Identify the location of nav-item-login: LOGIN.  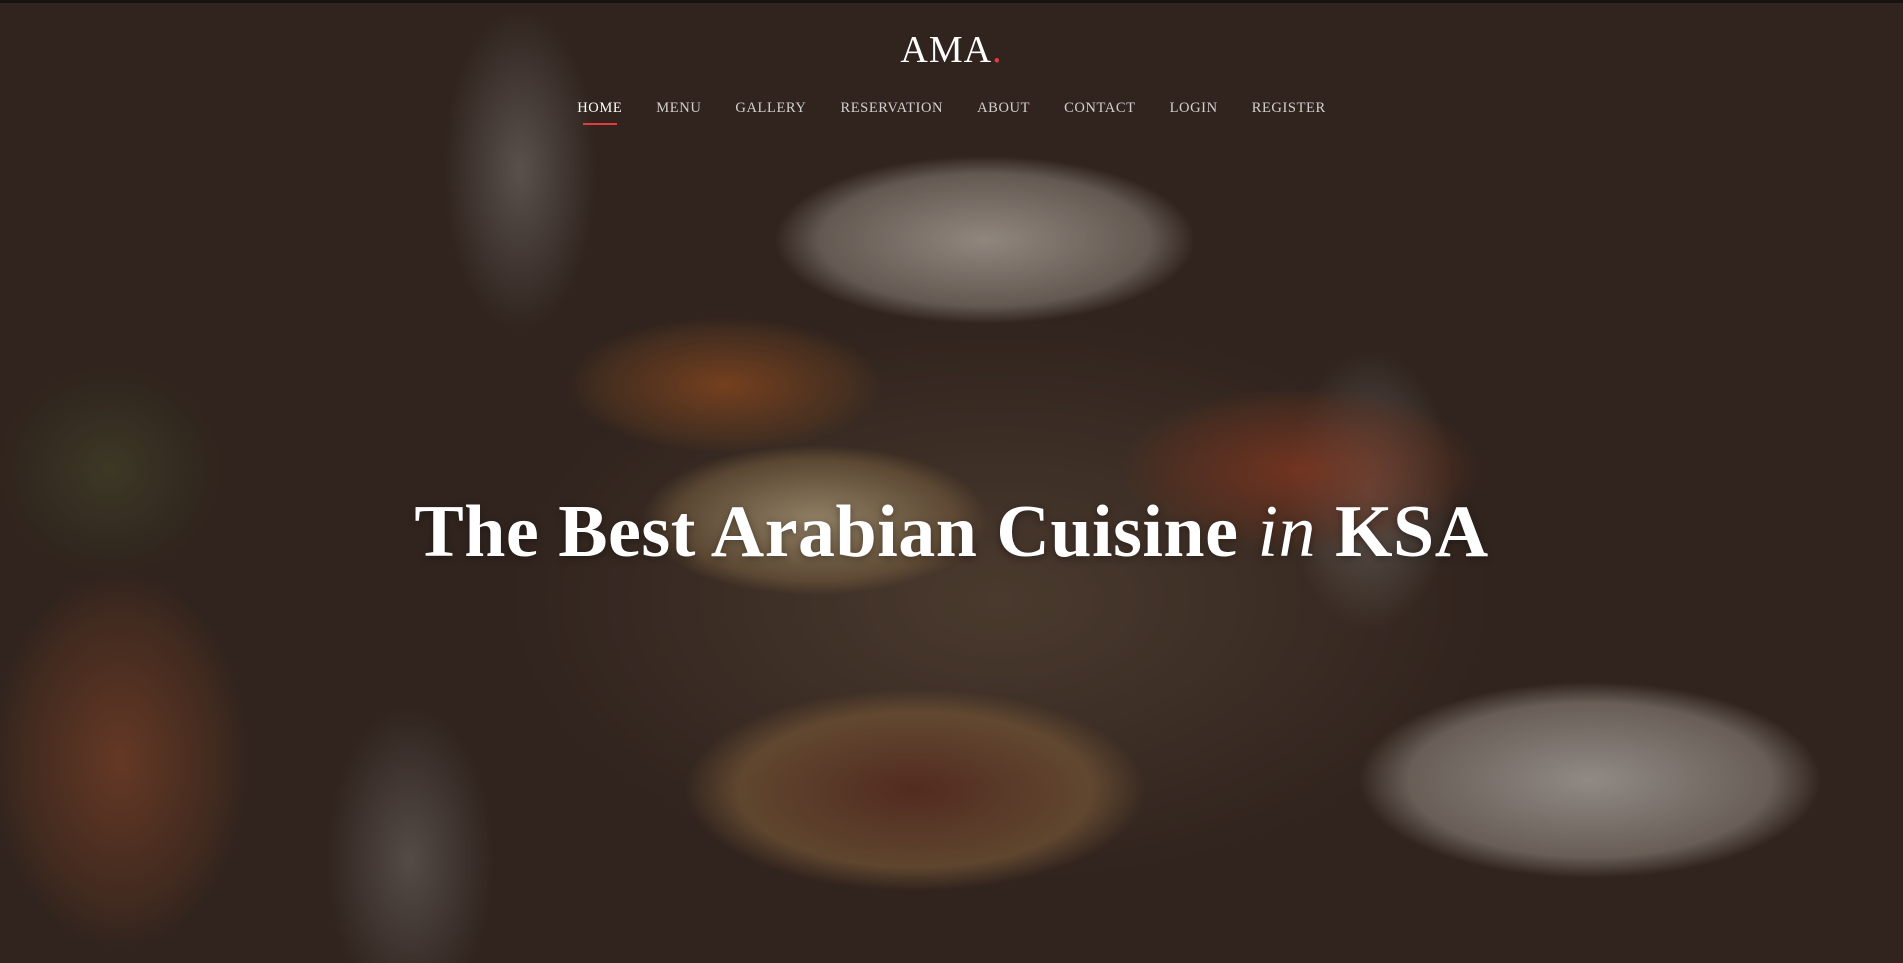
(1194, 108).